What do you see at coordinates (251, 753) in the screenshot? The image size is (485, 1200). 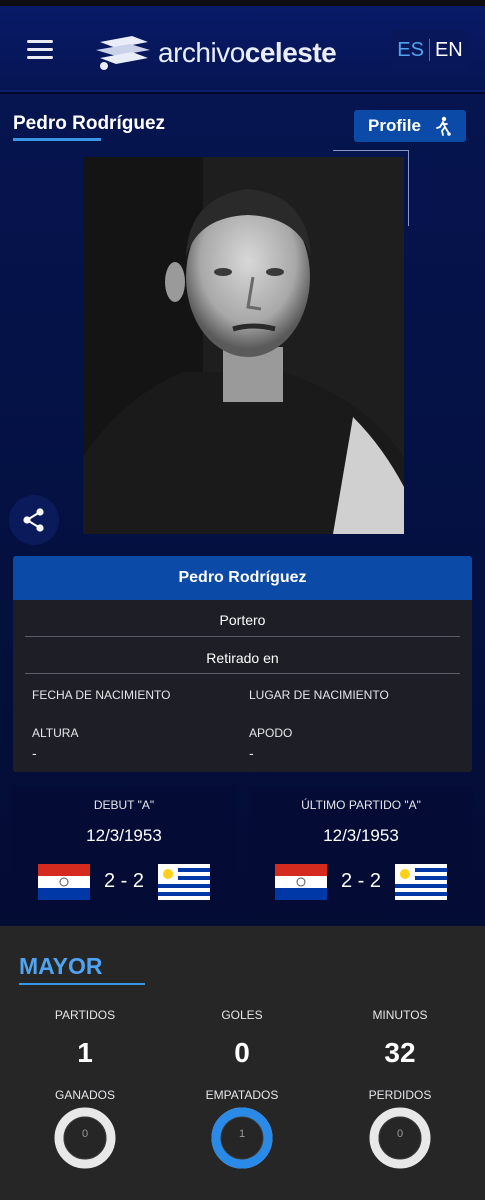 I see `nickname-value: -` at bounding box center [251, 753].